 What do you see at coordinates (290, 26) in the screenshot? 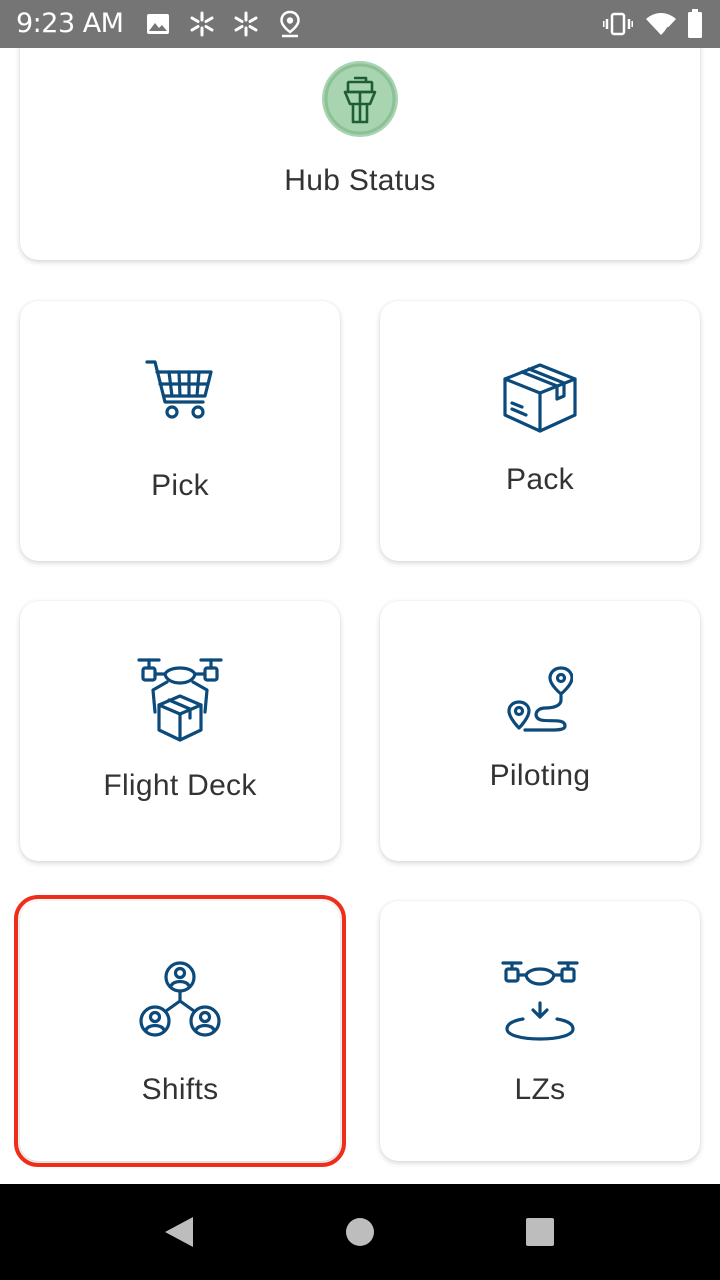
I see `location-icon` at bounding box center [290, 26].